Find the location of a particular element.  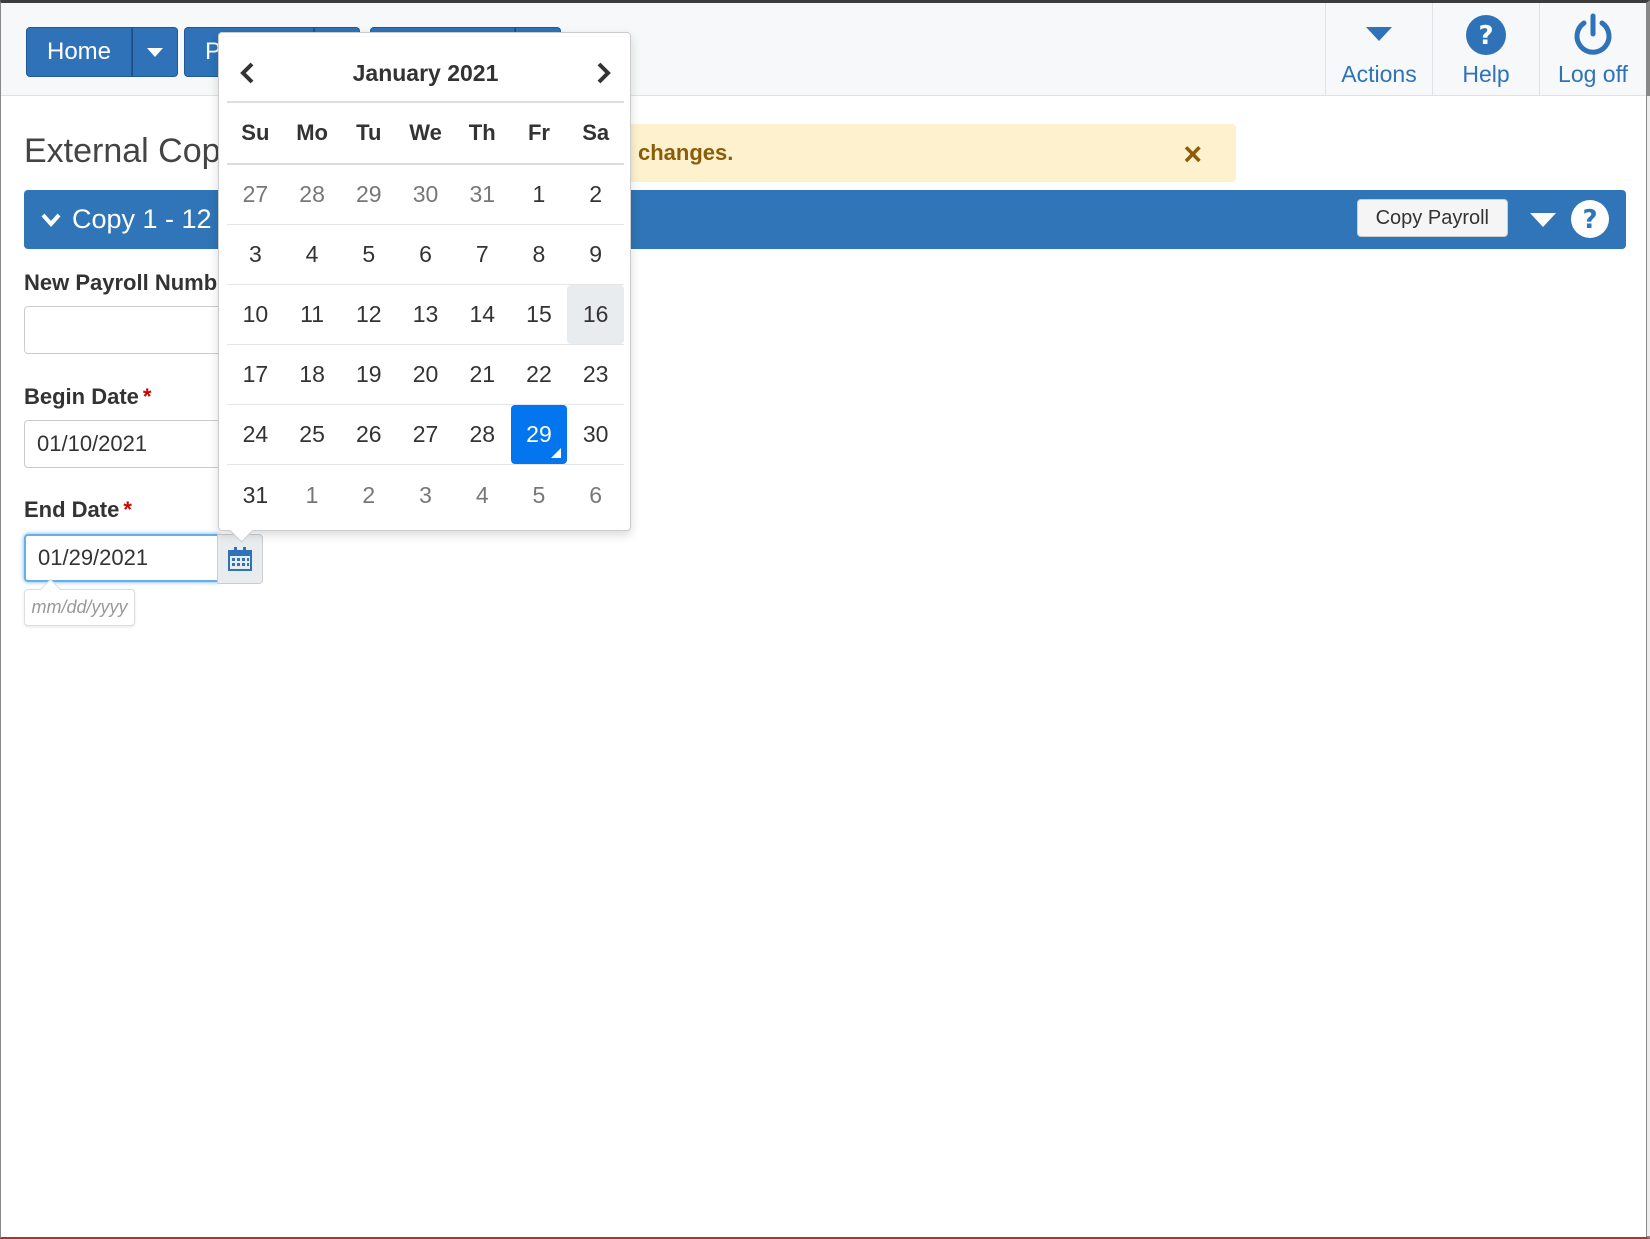

calendar-day: 24 is located at coordinates (255, 434).